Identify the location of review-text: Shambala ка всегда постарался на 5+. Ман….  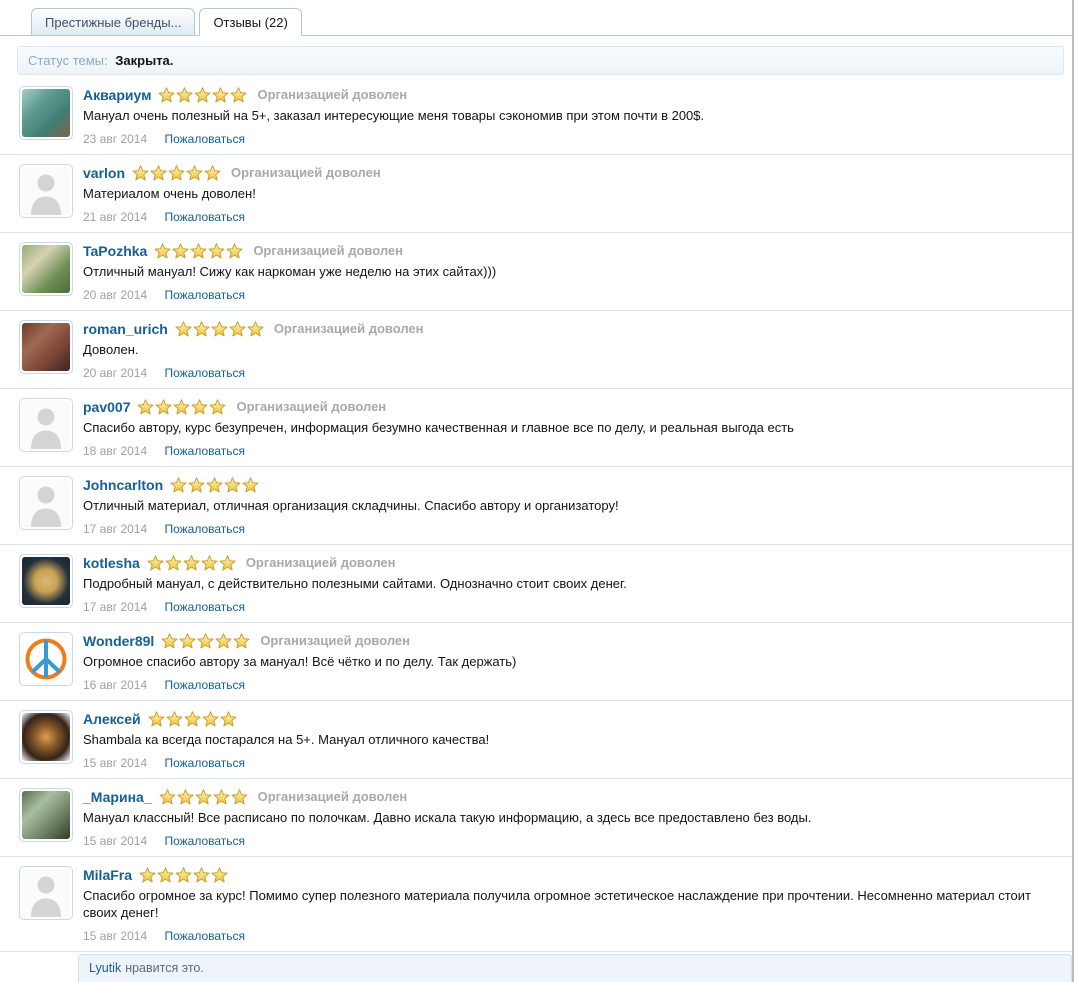
(286, 739).